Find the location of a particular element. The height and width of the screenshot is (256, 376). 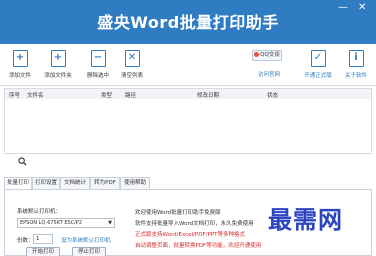

close-button: ✕ is located at coordinates (362, 8).